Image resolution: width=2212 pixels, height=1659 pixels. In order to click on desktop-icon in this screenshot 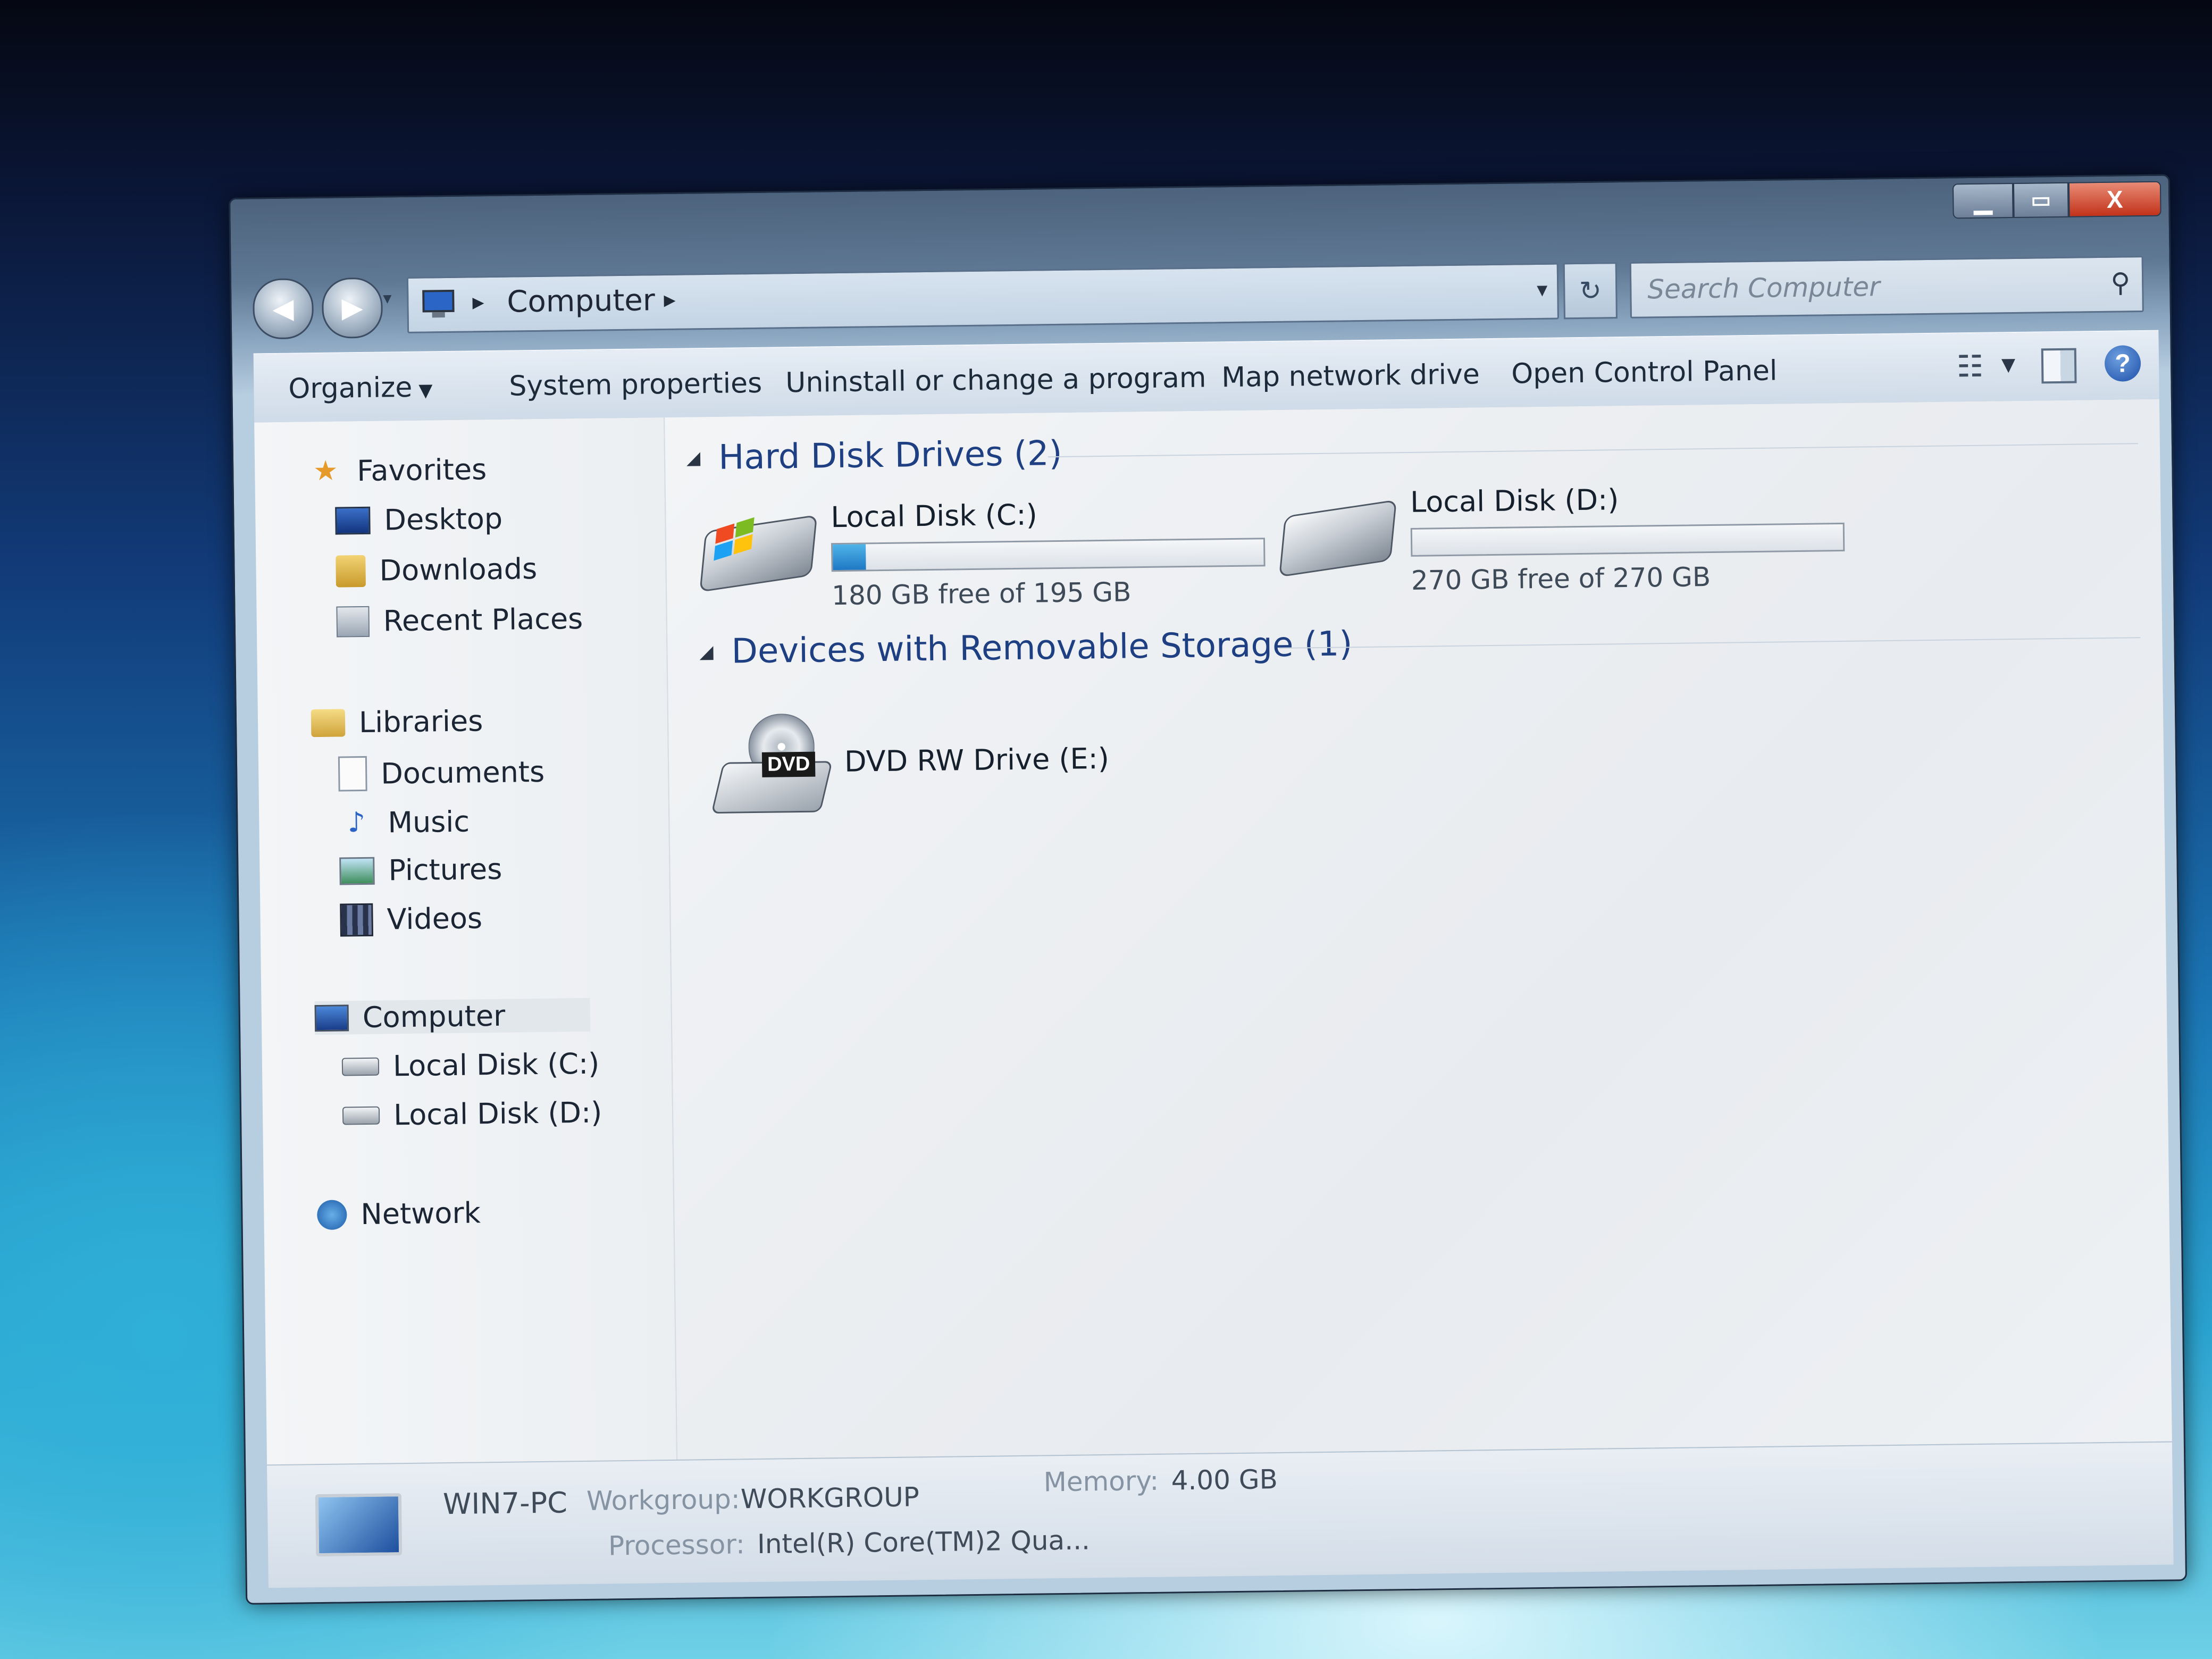, I will do `click(353, 520)`.